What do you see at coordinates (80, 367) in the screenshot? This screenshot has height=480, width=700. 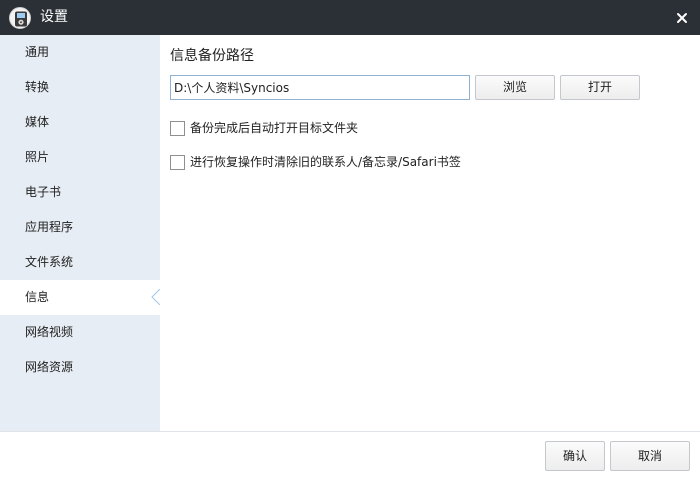 I see `sidebar-item-web-resources: 网络资源` at bounding box center [80, 367].